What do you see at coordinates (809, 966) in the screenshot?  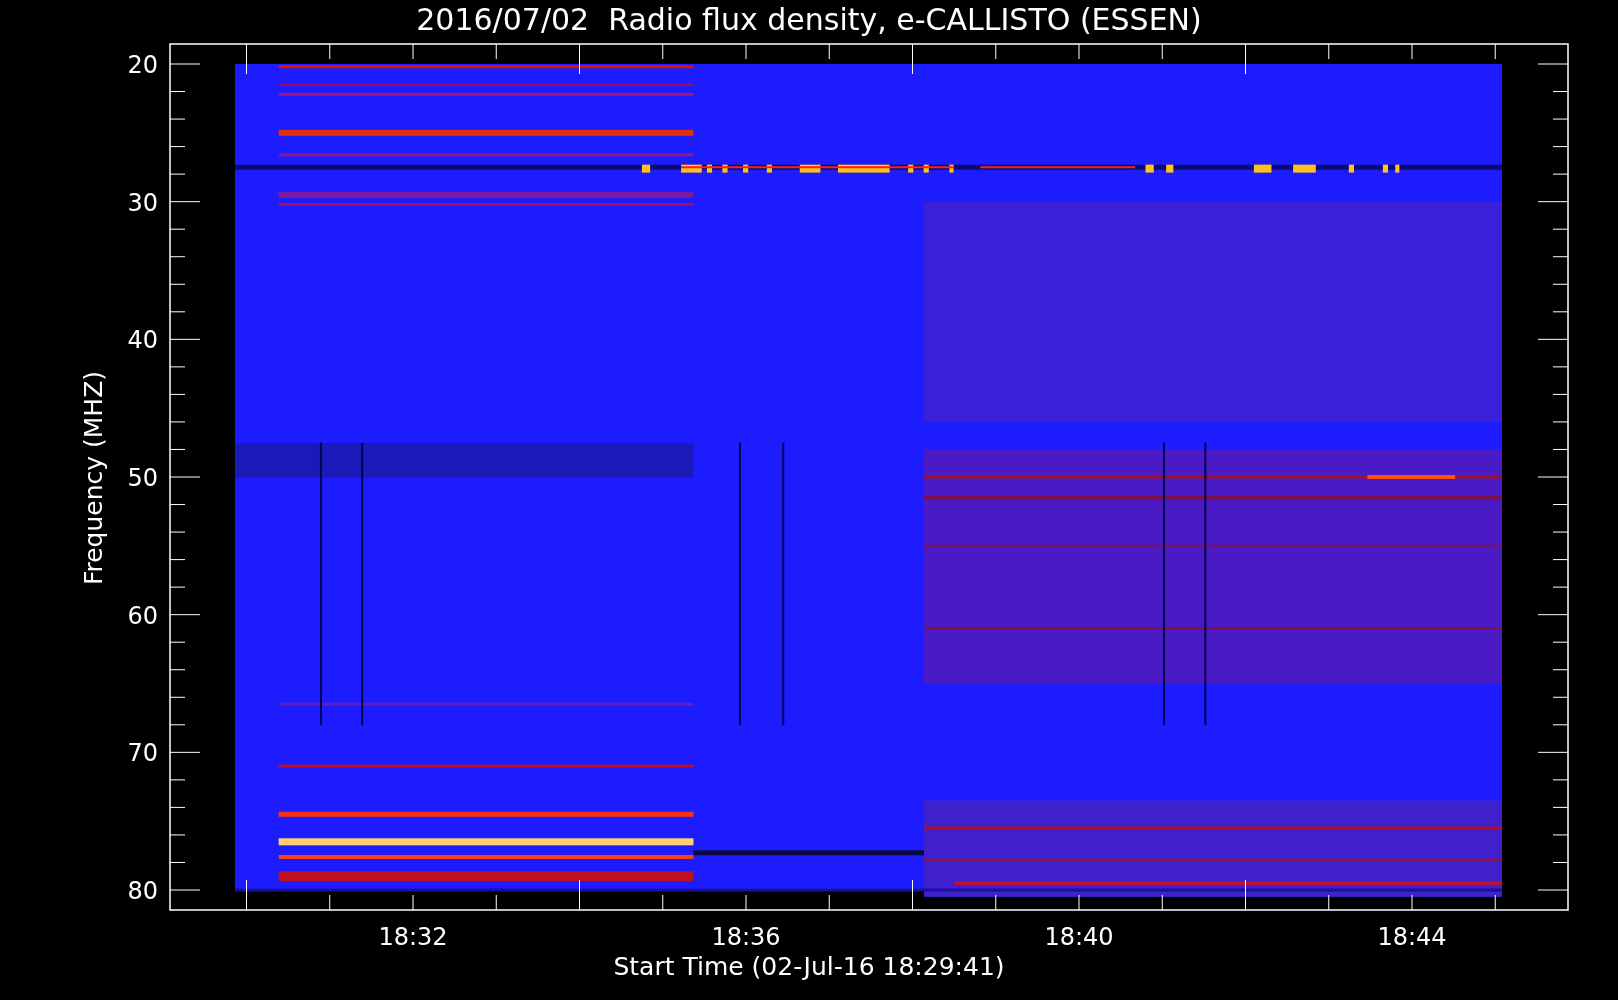 I see `x-axis-label: Start Time (02-Jul-16 18:29:41)` at bounding box center [809, 966].